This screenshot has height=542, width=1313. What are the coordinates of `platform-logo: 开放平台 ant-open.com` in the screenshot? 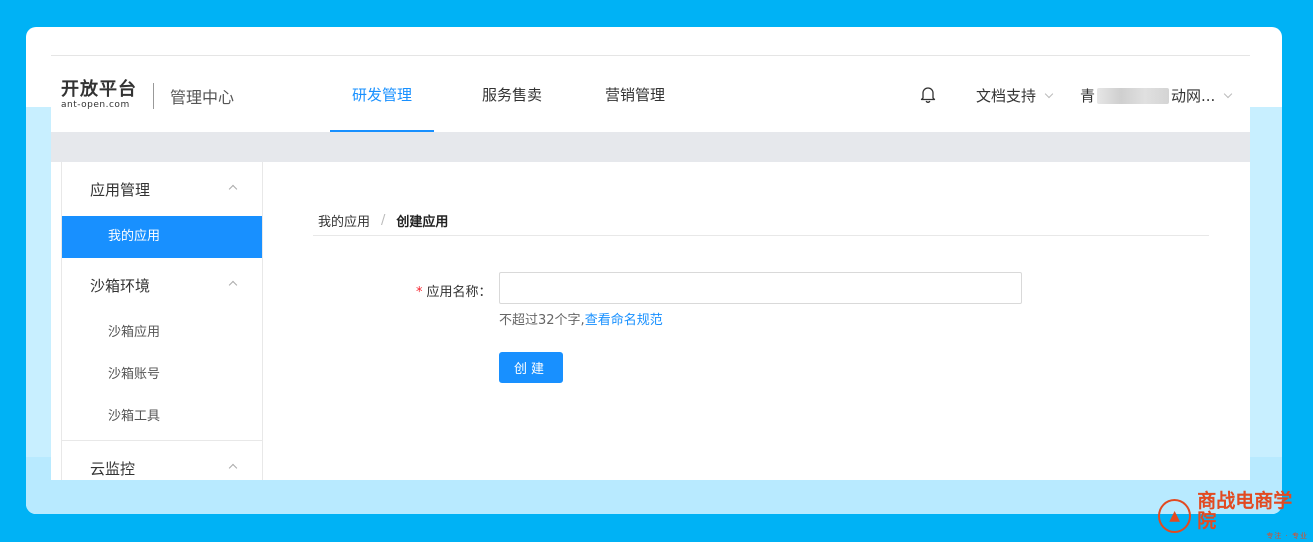 It's located at (101, 95).